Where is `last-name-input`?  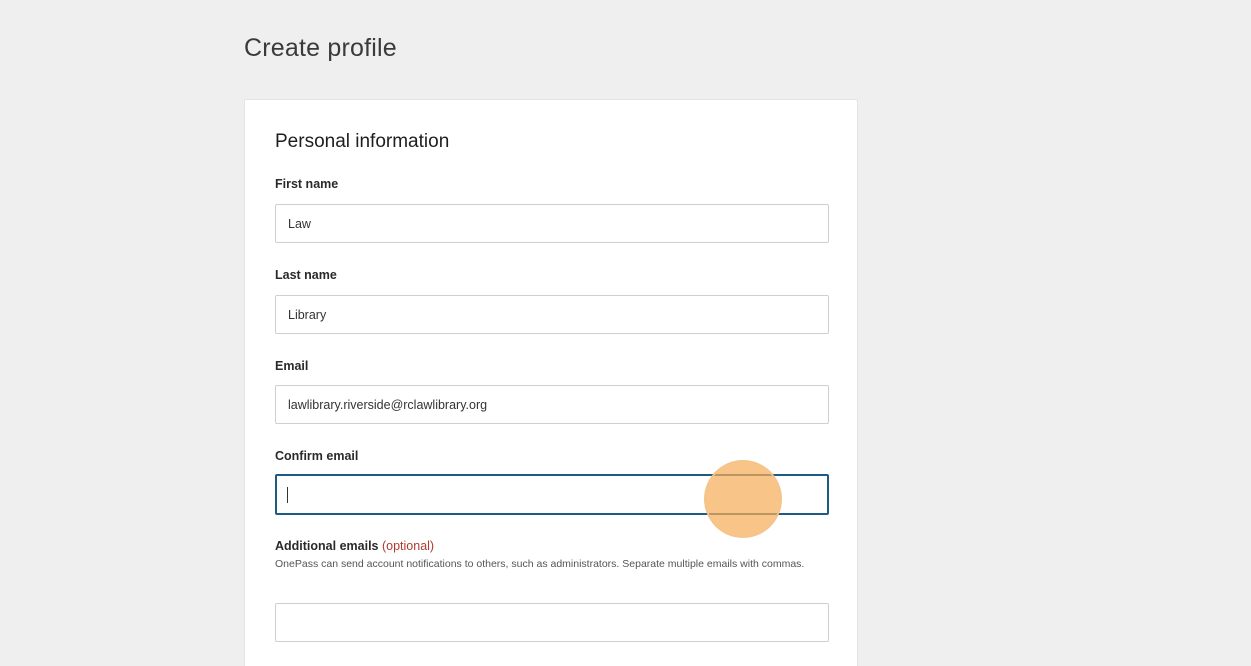 last-name-input is located at coordinates (552, 314).